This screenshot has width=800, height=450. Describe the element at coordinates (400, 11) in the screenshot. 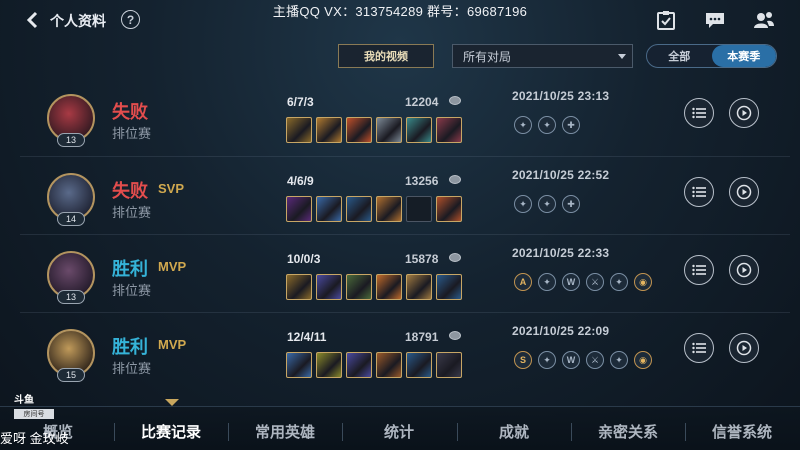

I see `streamer-info-overlay: 主播QQ VX：313754289 群号：69687196` at that location.